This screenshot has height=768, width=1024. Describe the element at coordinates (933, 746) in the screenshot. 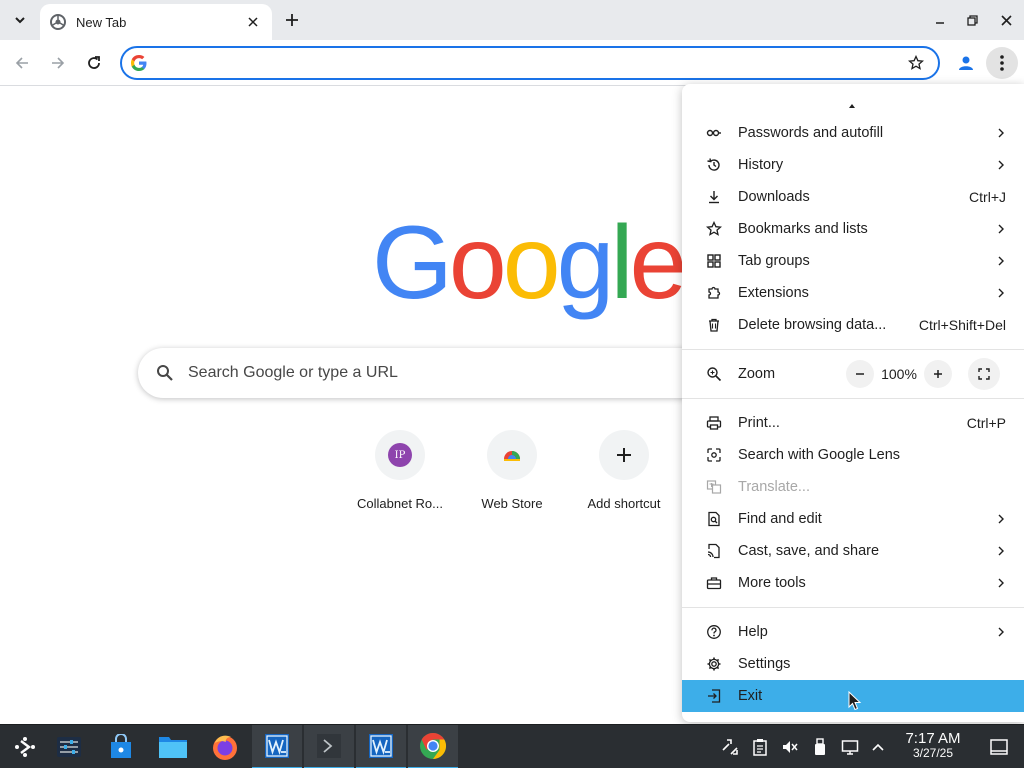

I see `taskbar-clock: 7:17 AM 3/27/25` at that location.